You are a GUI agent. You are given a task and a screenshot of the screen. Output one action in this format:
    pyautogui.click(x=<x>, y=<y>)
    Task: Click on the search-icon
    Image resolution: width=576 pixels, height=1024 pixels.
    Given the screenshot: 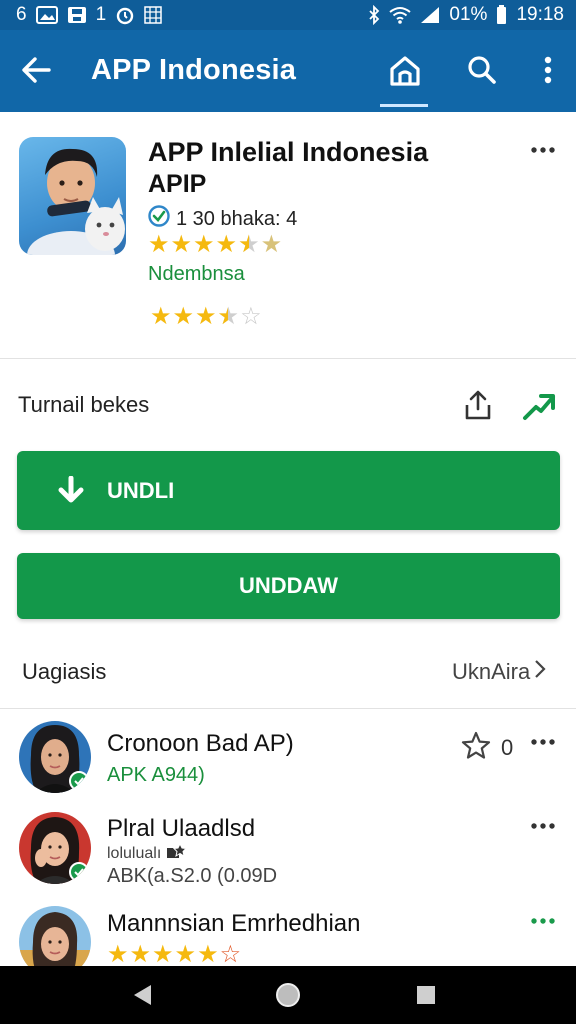 What is the action you would take?
    pyautogui.click(x=482, y=70)
    